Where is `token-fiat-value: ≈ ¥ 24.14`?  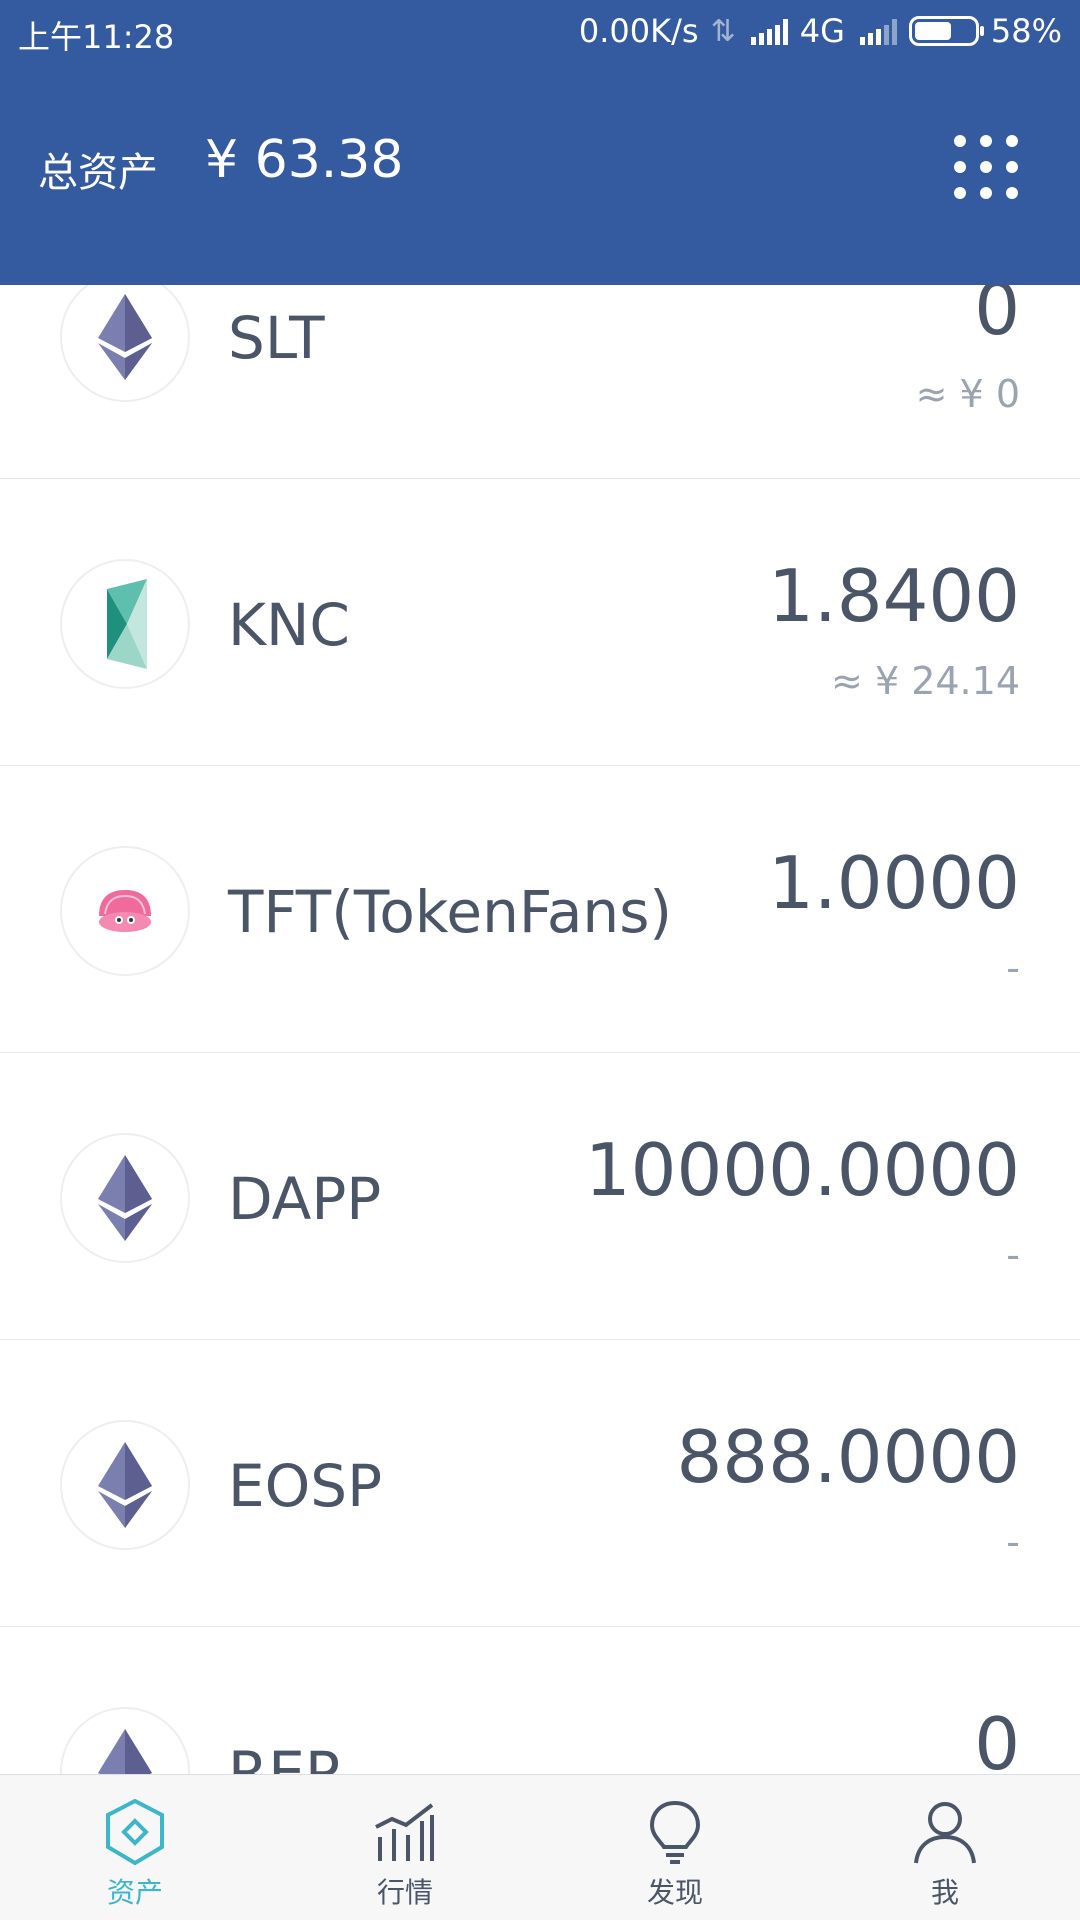
token-fiat-value: ≈ ¥ 24.14 is located at coordinates (925, 681).